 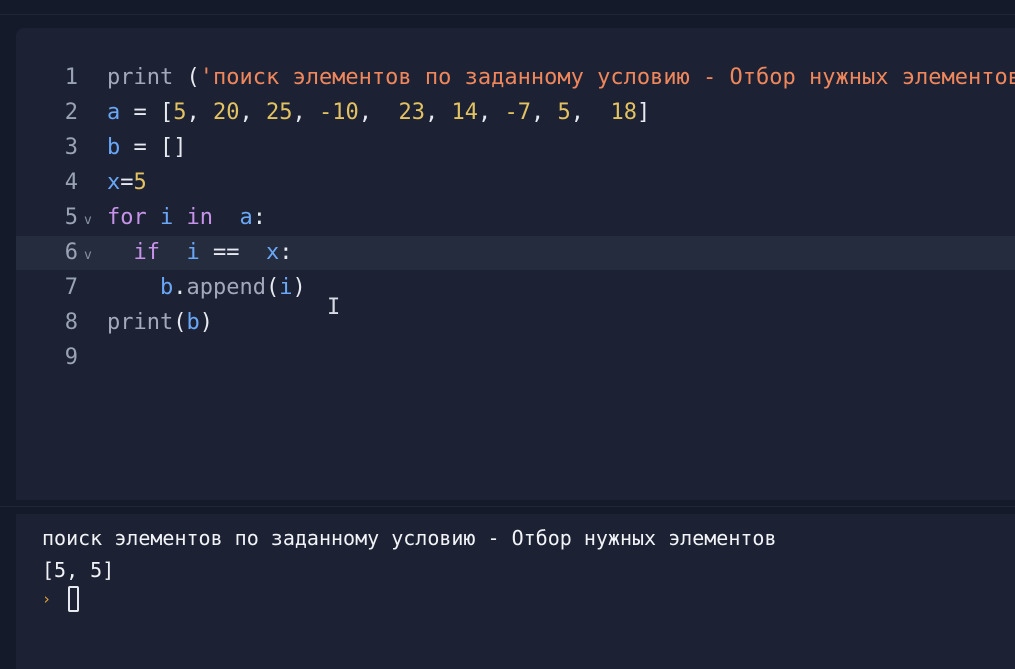 What do you see at coordinates (334, 307) in the screenshot?
I see `mouse-text-cursor-icon: I` at bounding box center [334, 307].